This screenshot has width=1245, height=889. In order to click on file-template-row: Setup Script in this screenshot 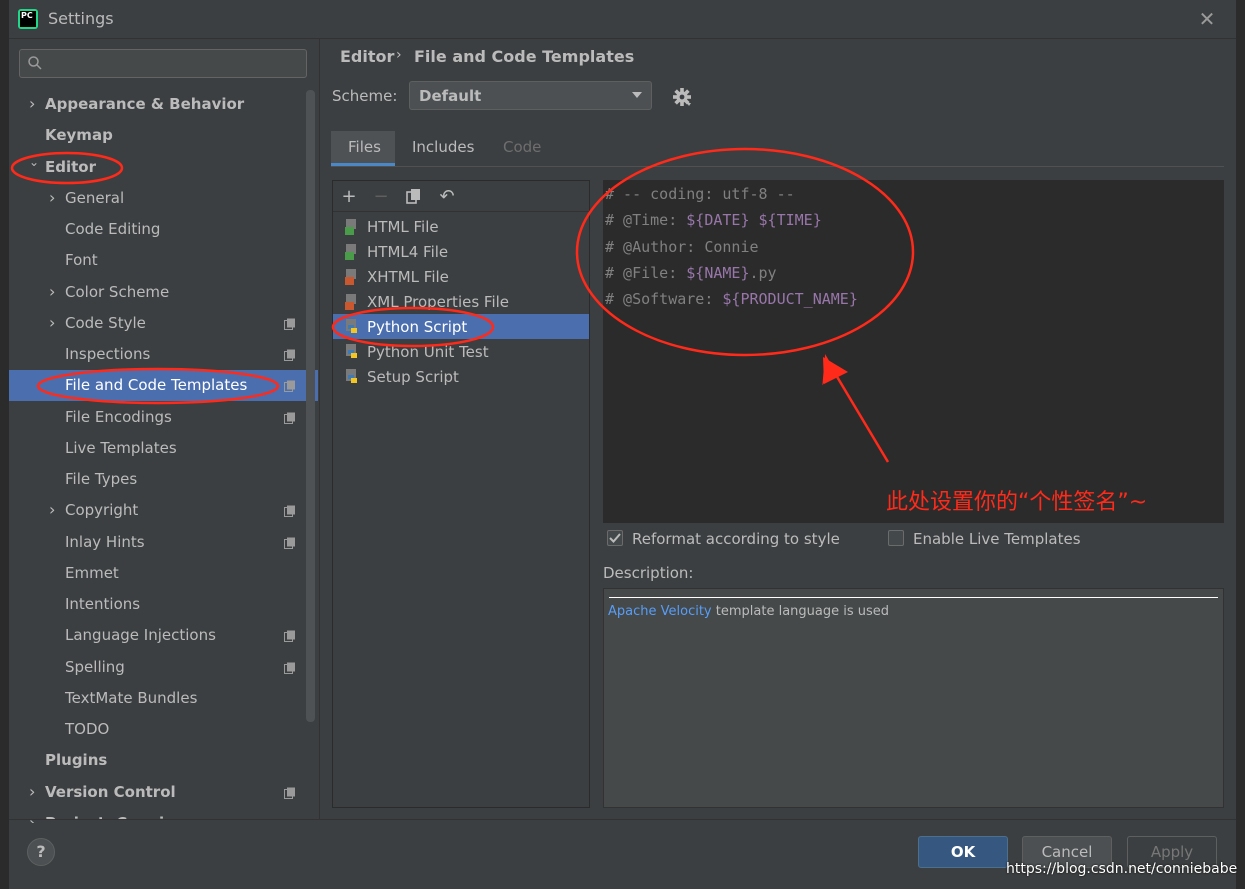, I will do `click(461, 377)`.